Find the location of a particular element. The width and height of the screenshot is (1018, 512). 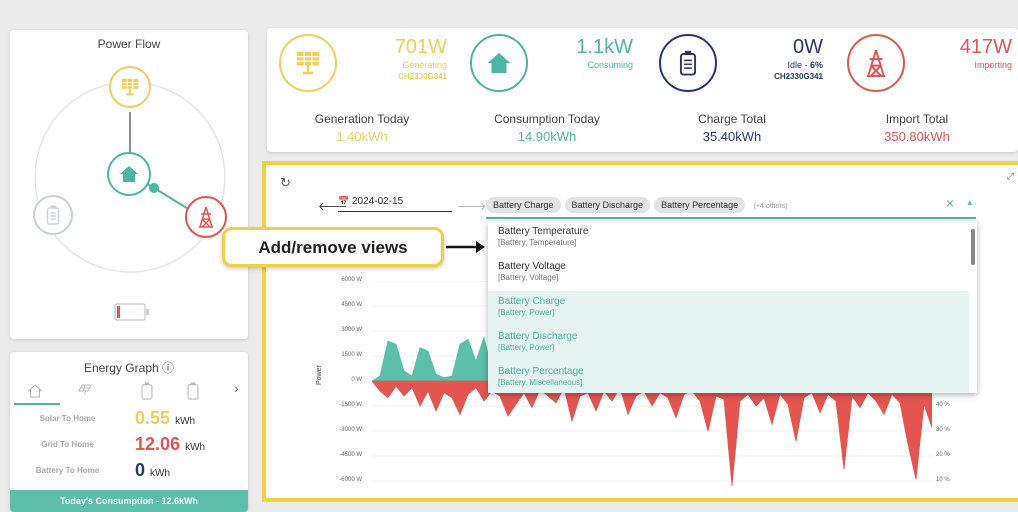

y2-tick-label: 40 % is located at coordinates (943, 405).